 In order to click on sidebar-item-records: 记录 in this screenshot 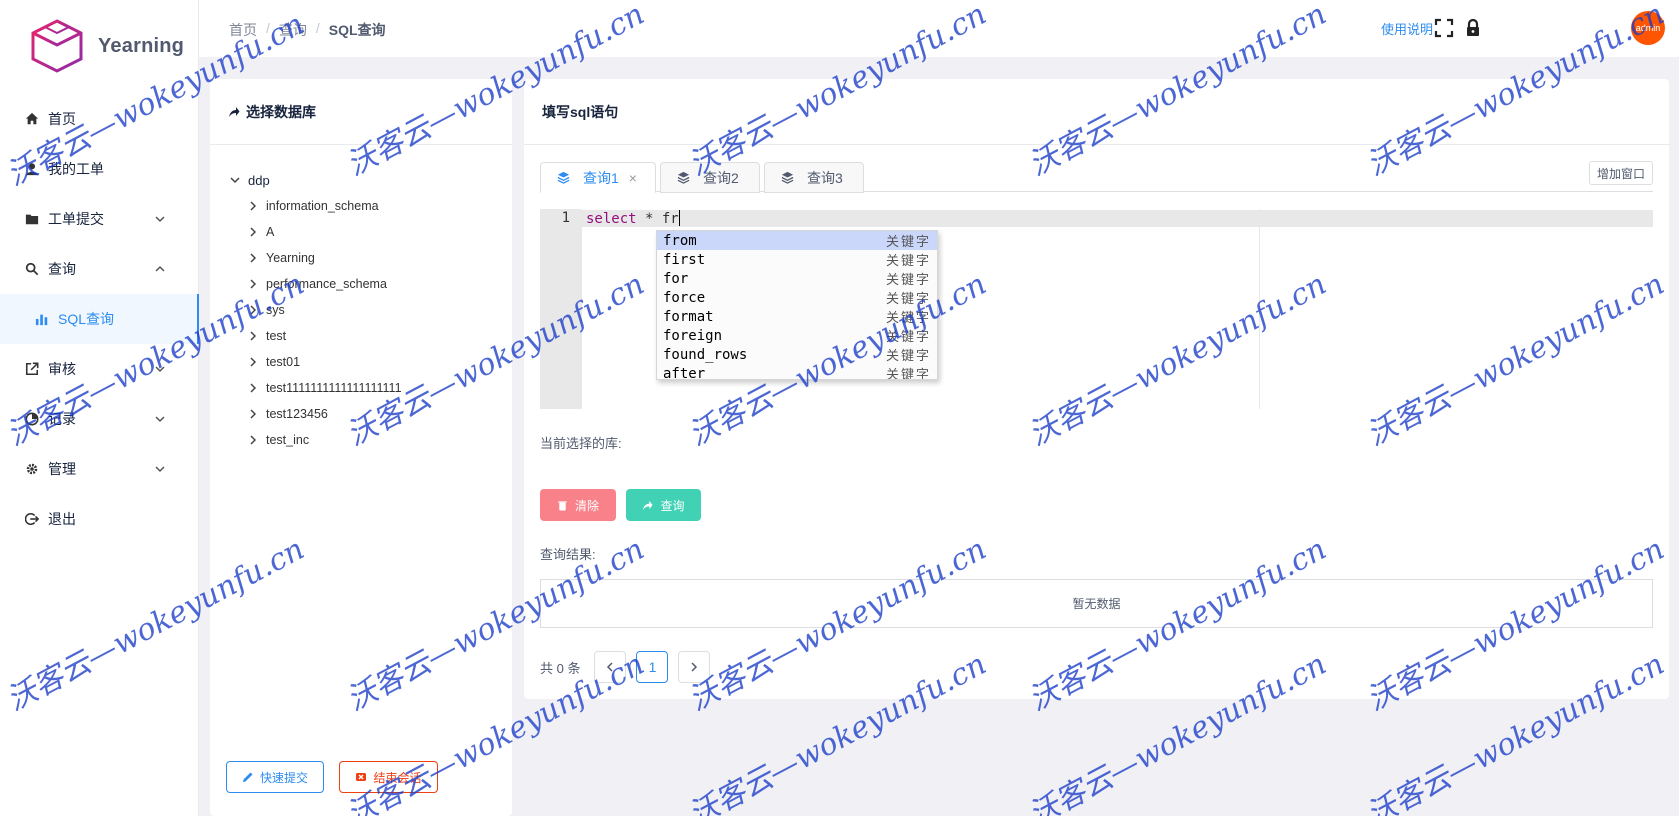, I will do `click(99, 419)`.